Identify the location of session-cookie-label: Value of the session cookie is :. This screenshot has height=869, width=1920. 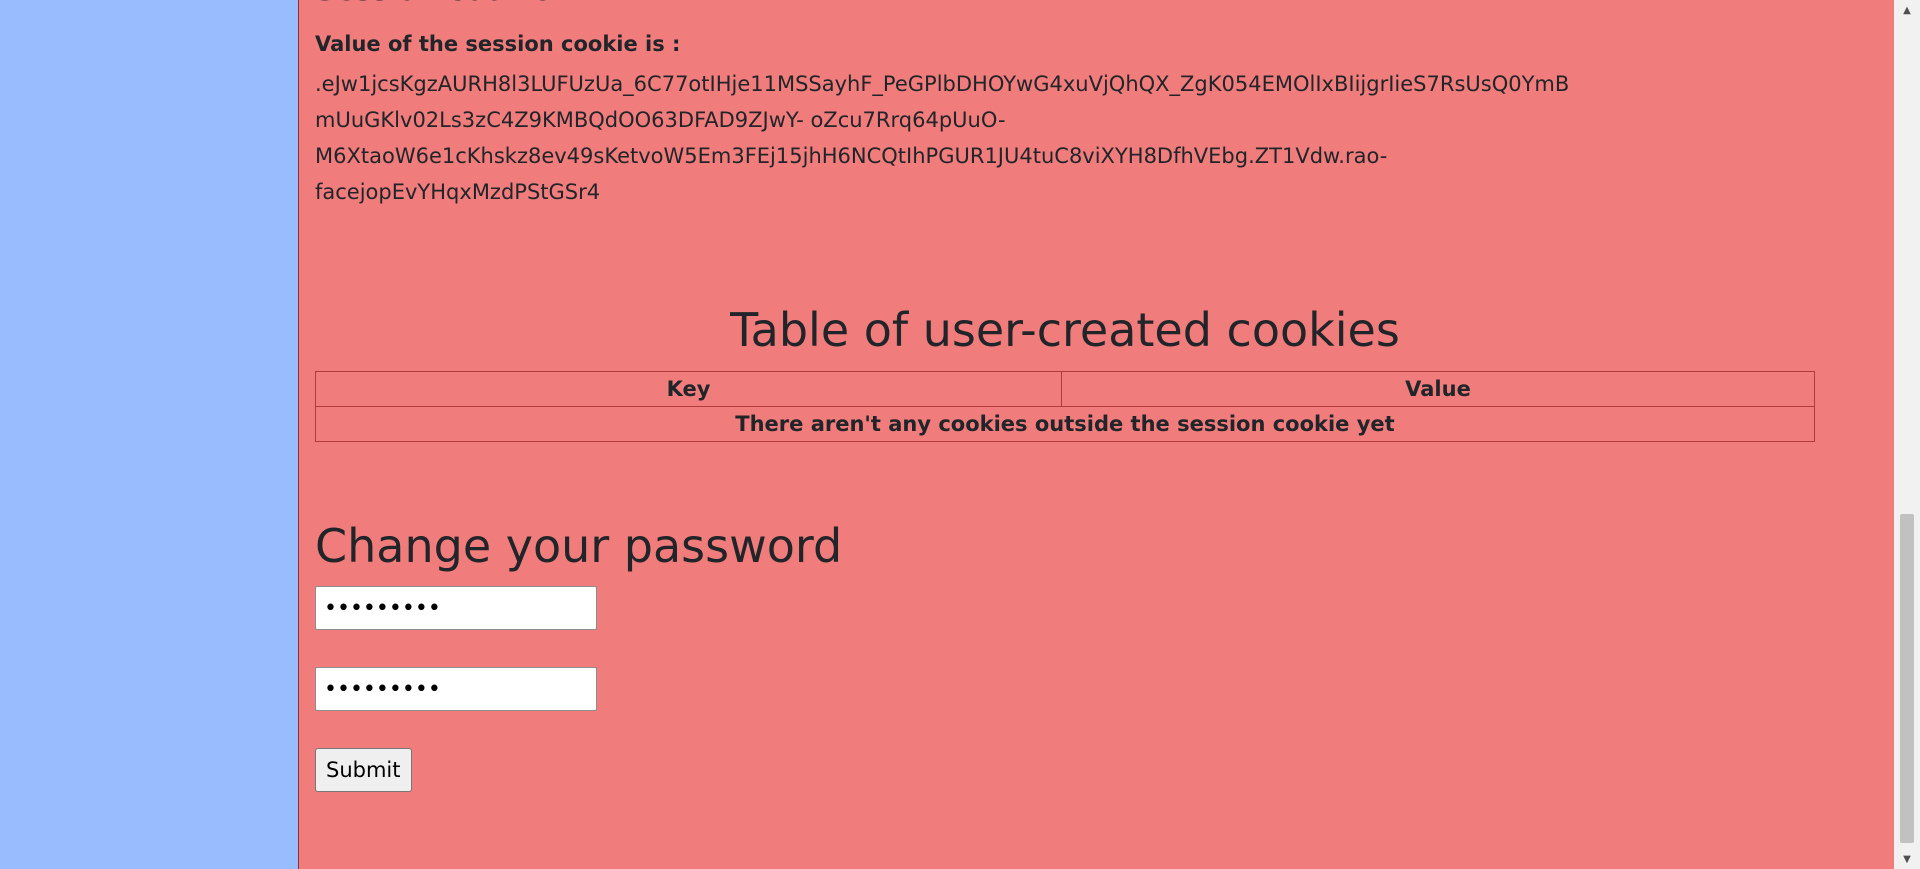
(498, 44).